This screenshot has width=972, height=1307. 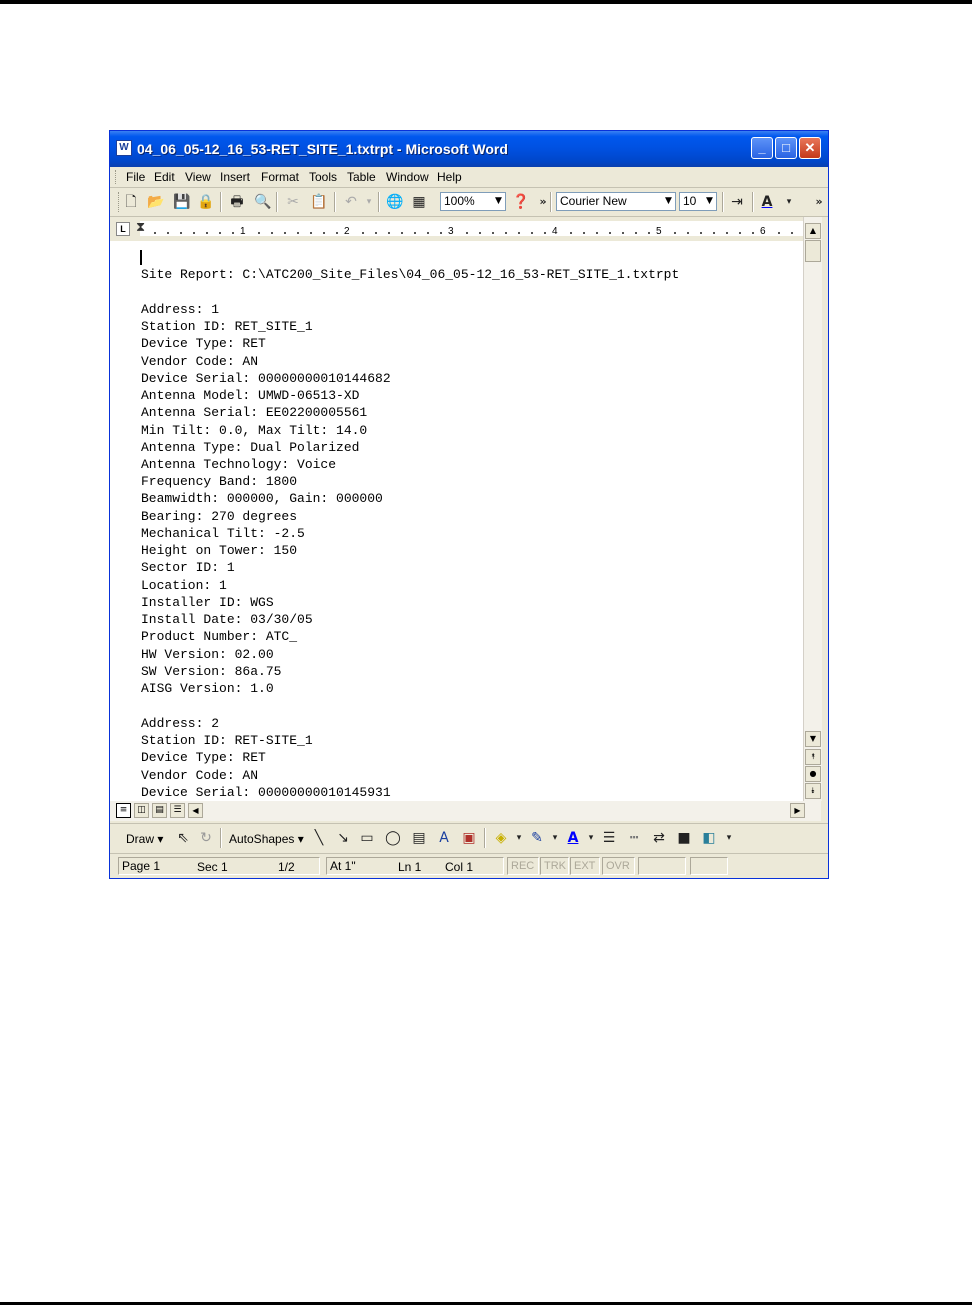 I want to click on document-line: Min Tilt: 0.0, Max Tilt: 14.0, so click(x=254, y=430).